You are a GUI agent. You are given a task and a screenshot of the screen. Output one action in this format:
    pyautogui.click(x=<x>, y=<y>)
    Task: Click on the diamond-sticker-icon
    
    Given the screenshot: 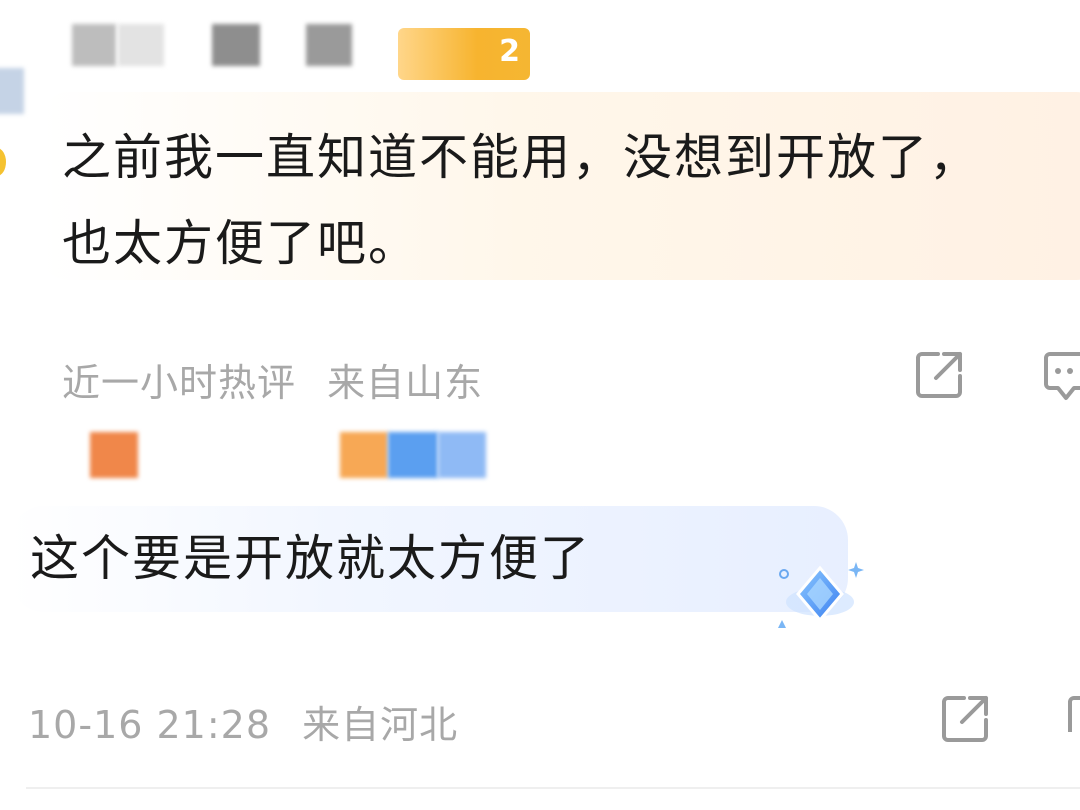 What is the action you would take?
    pyautogui.click(x=821, y=595)
    